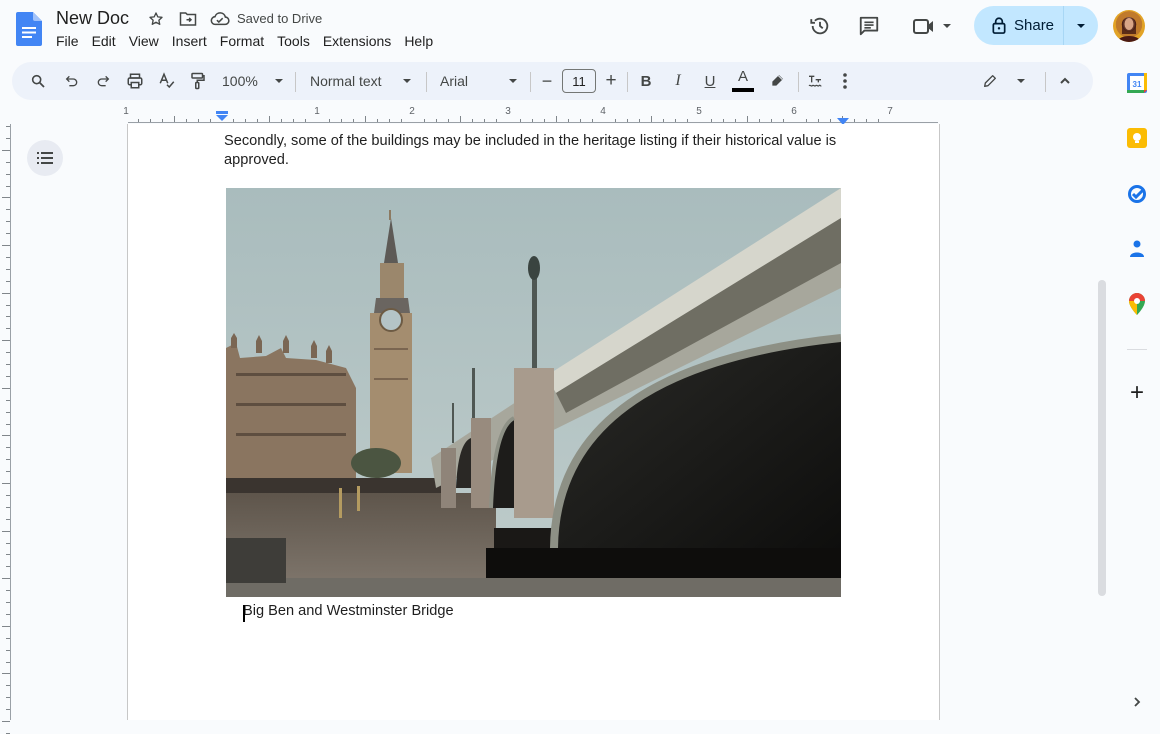  Describe the element at coordinates (348, 611) in the screenshot. I see `image-caption: Big Ben and Westminster Bridge` at that location.